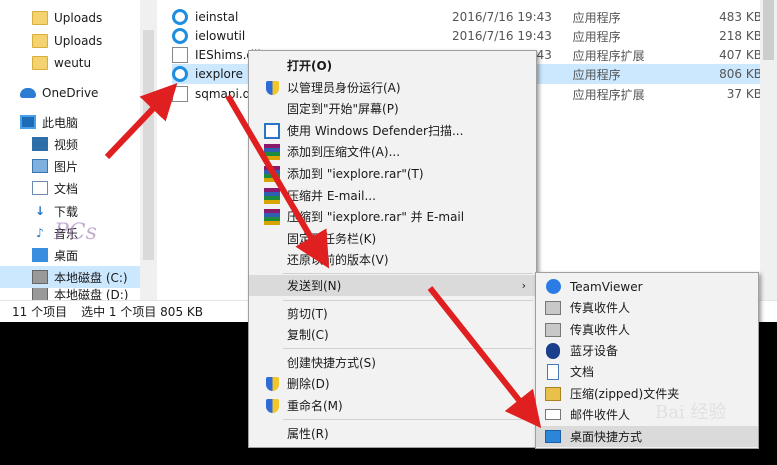  I want to click on nav-item-label: 下载, so click(66, 211).